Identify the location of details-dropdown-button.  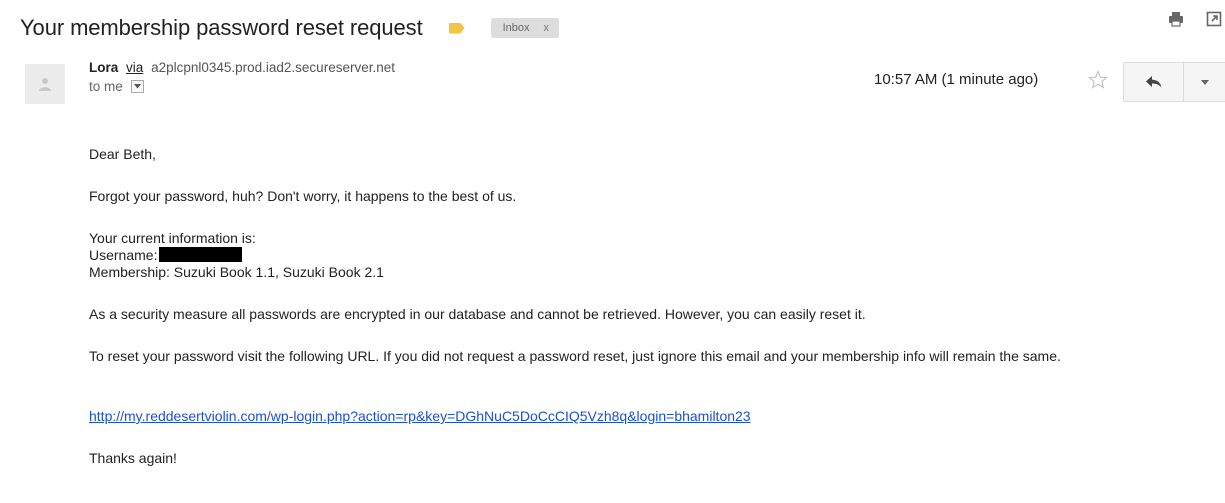
(137, 86).